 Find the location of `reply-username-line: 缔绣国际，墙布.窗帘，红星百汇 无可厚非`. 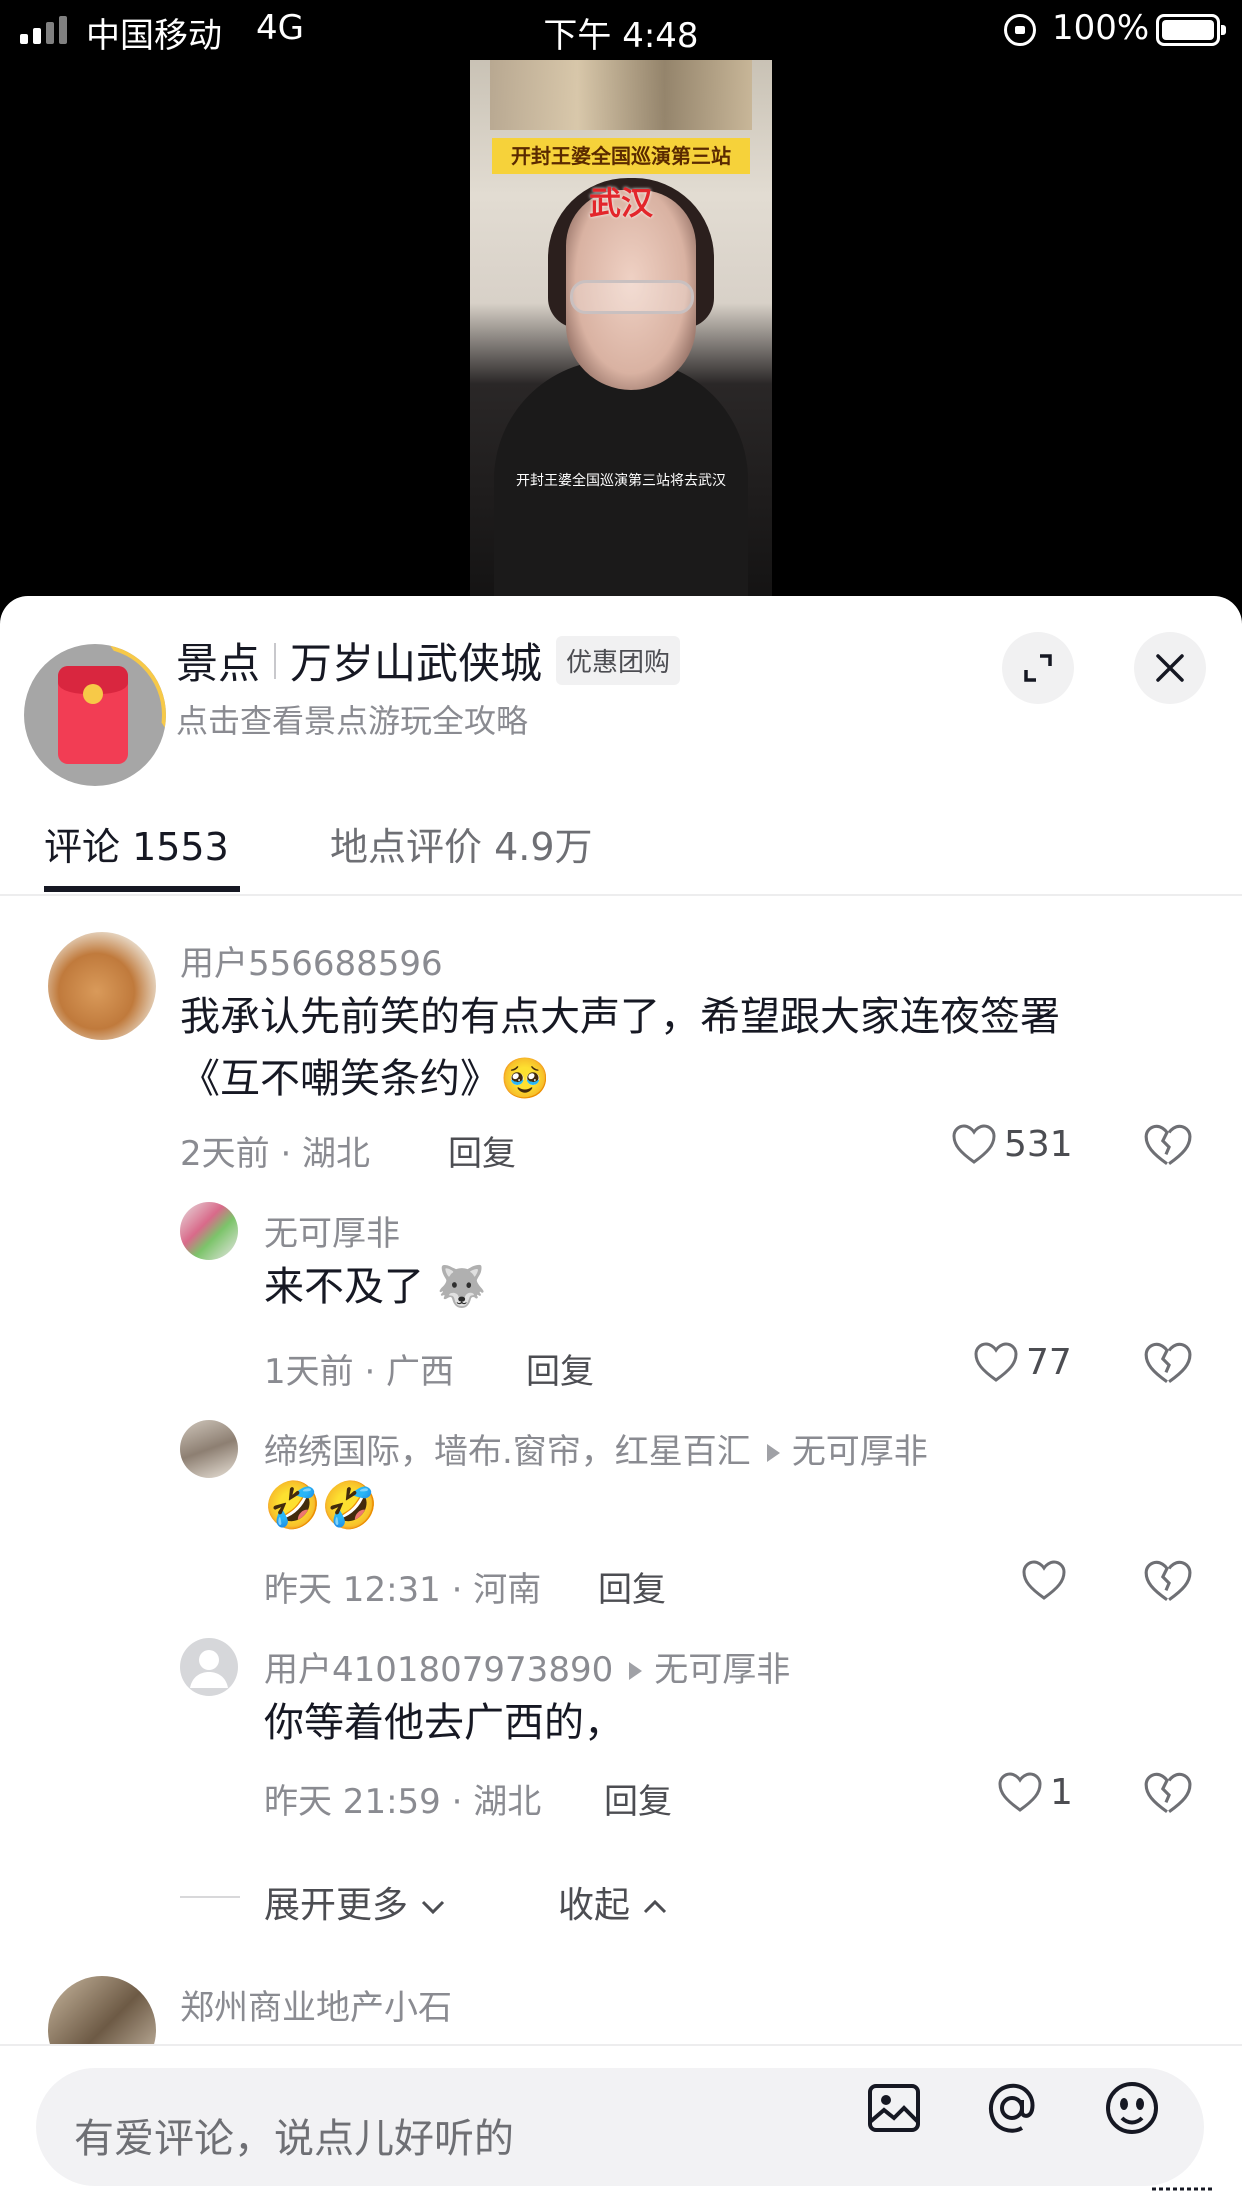

reply-username-line: 缔绣国际，墙布.窗帘，红星百汇 无可厚非 is located at coordinates (596, 1448).